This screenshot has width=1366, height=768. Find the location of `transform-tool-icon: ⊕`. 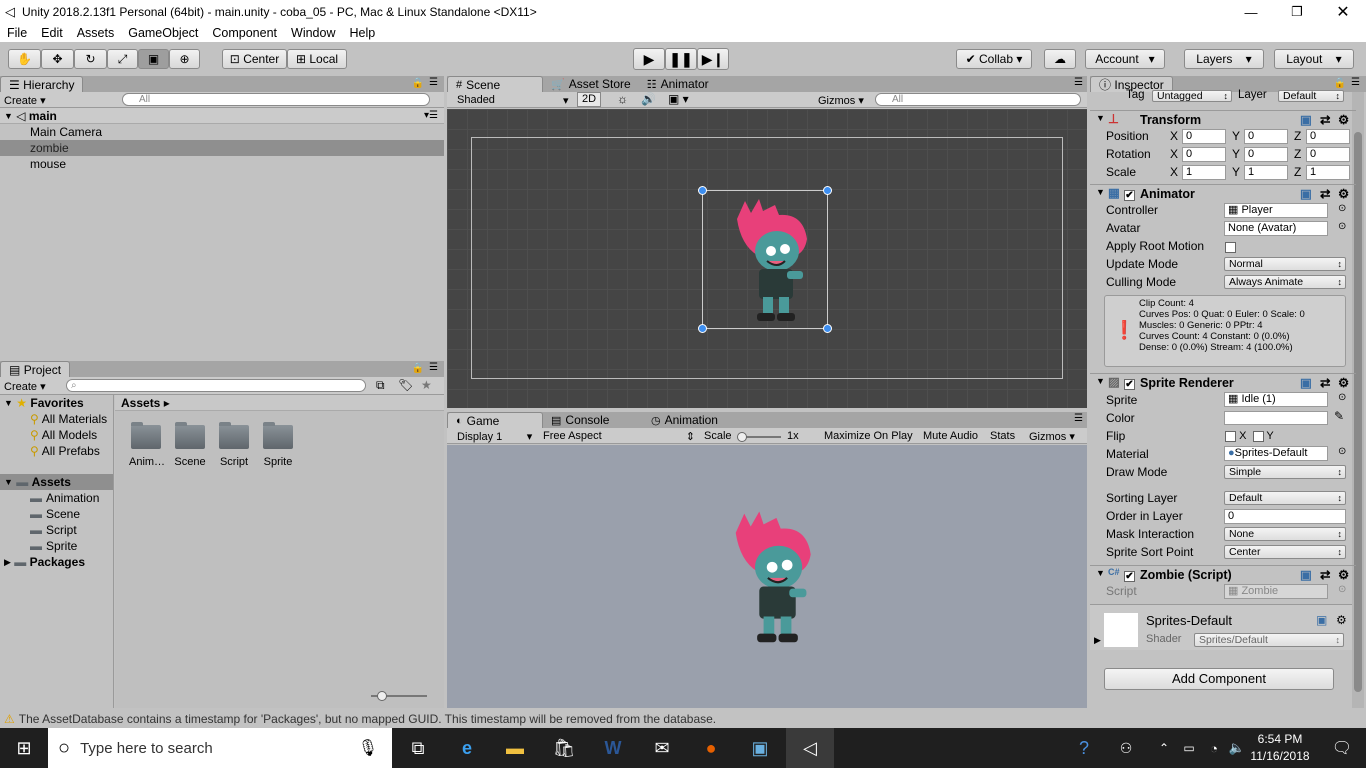

transform-tool-icon: ⊕ is located at coordinates (184, 59).